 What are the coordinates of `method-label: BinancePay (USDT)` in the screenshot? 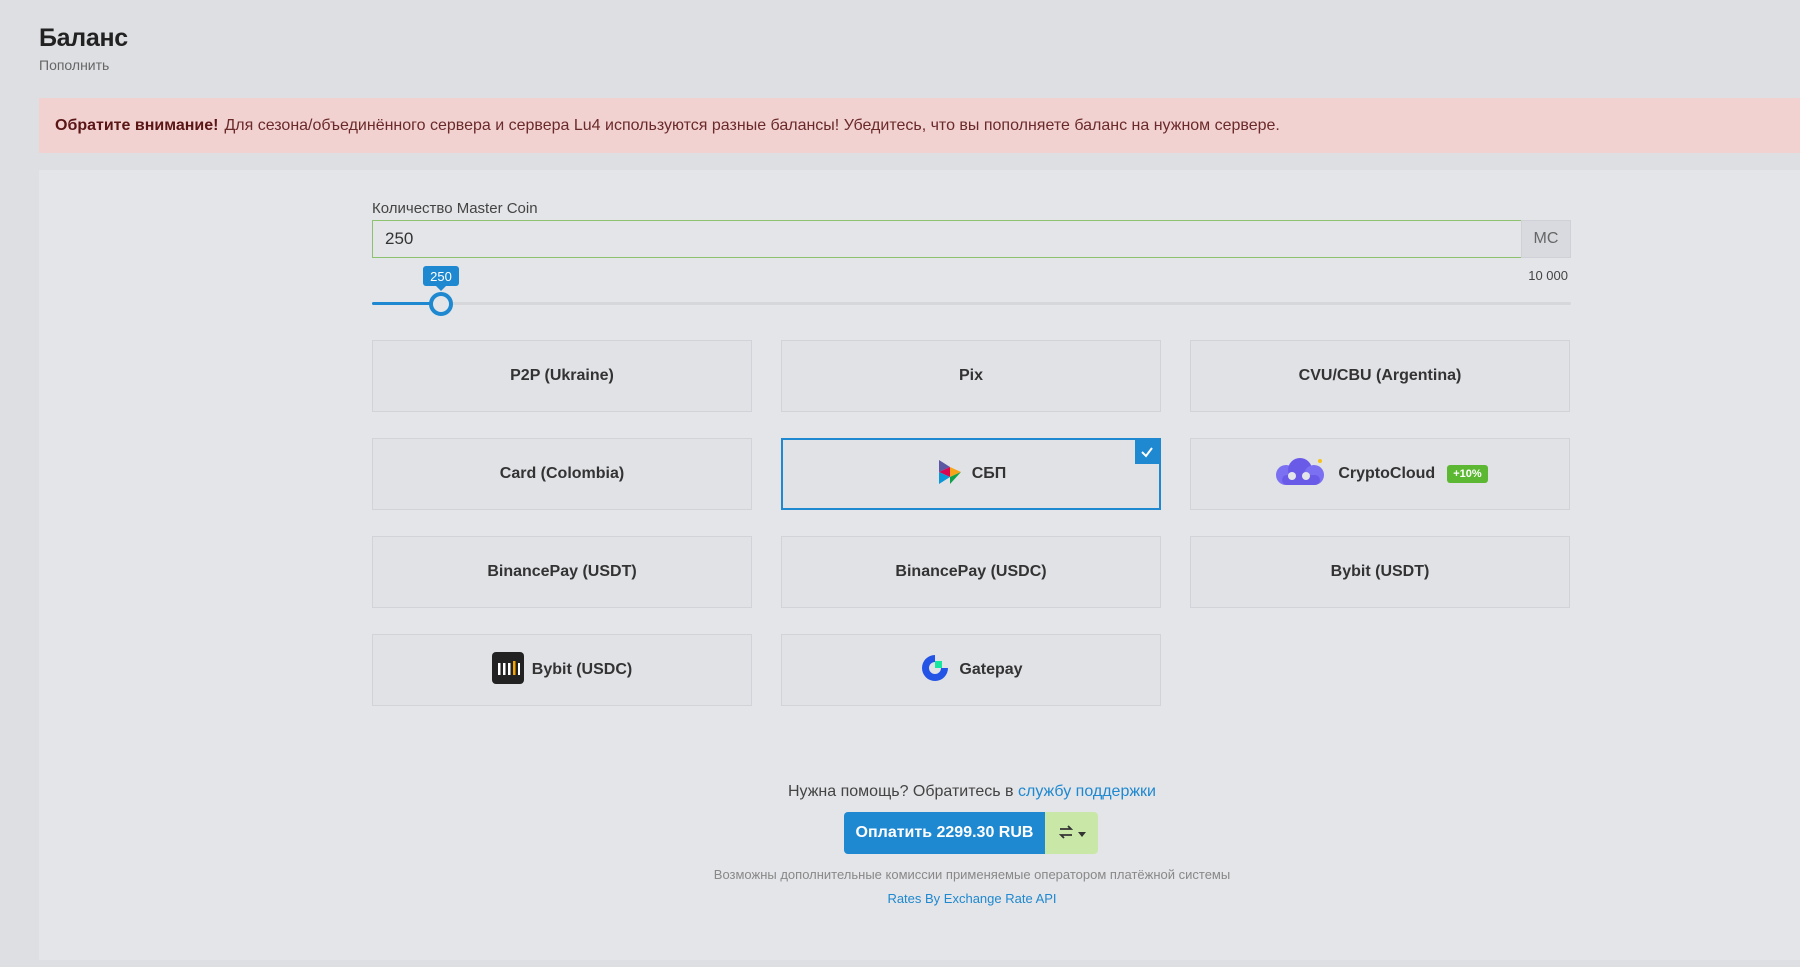 It's located at (562, 571).